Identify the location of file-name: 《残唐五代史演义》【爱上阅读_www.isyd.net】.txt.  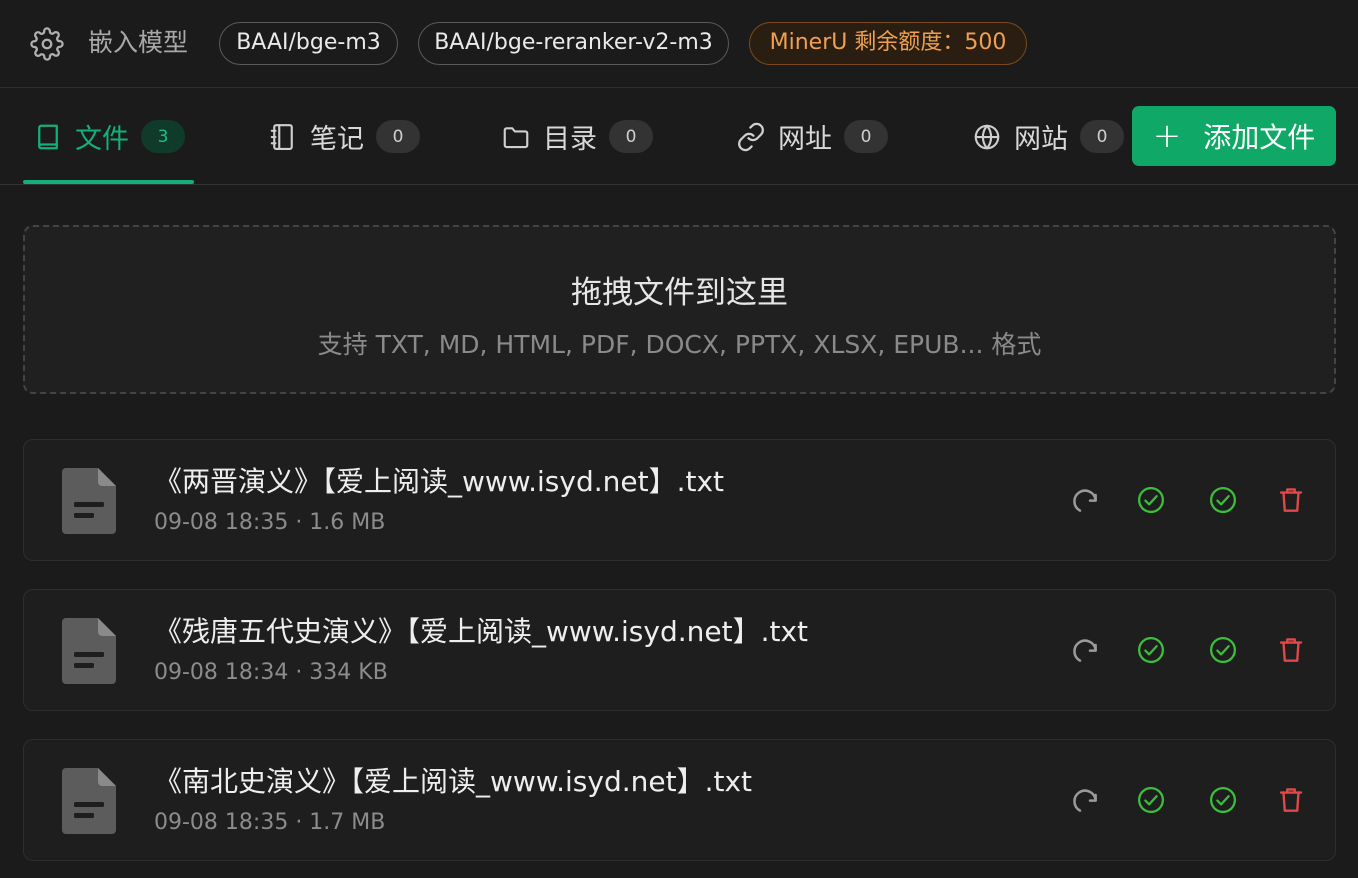
(481, 631).